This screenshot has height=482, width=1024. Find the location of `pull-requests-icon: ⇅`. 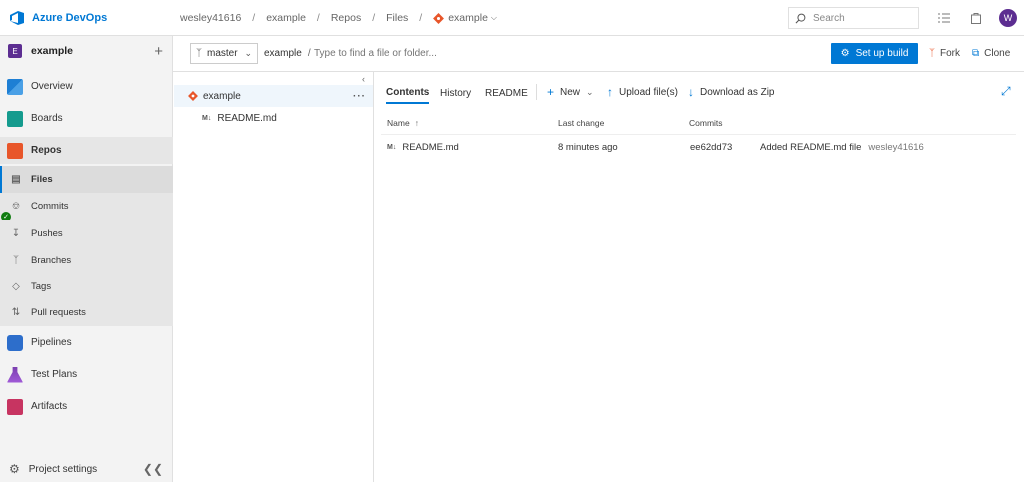

pull-requests-icon: ⇅ is located at coordinates (16, 312).